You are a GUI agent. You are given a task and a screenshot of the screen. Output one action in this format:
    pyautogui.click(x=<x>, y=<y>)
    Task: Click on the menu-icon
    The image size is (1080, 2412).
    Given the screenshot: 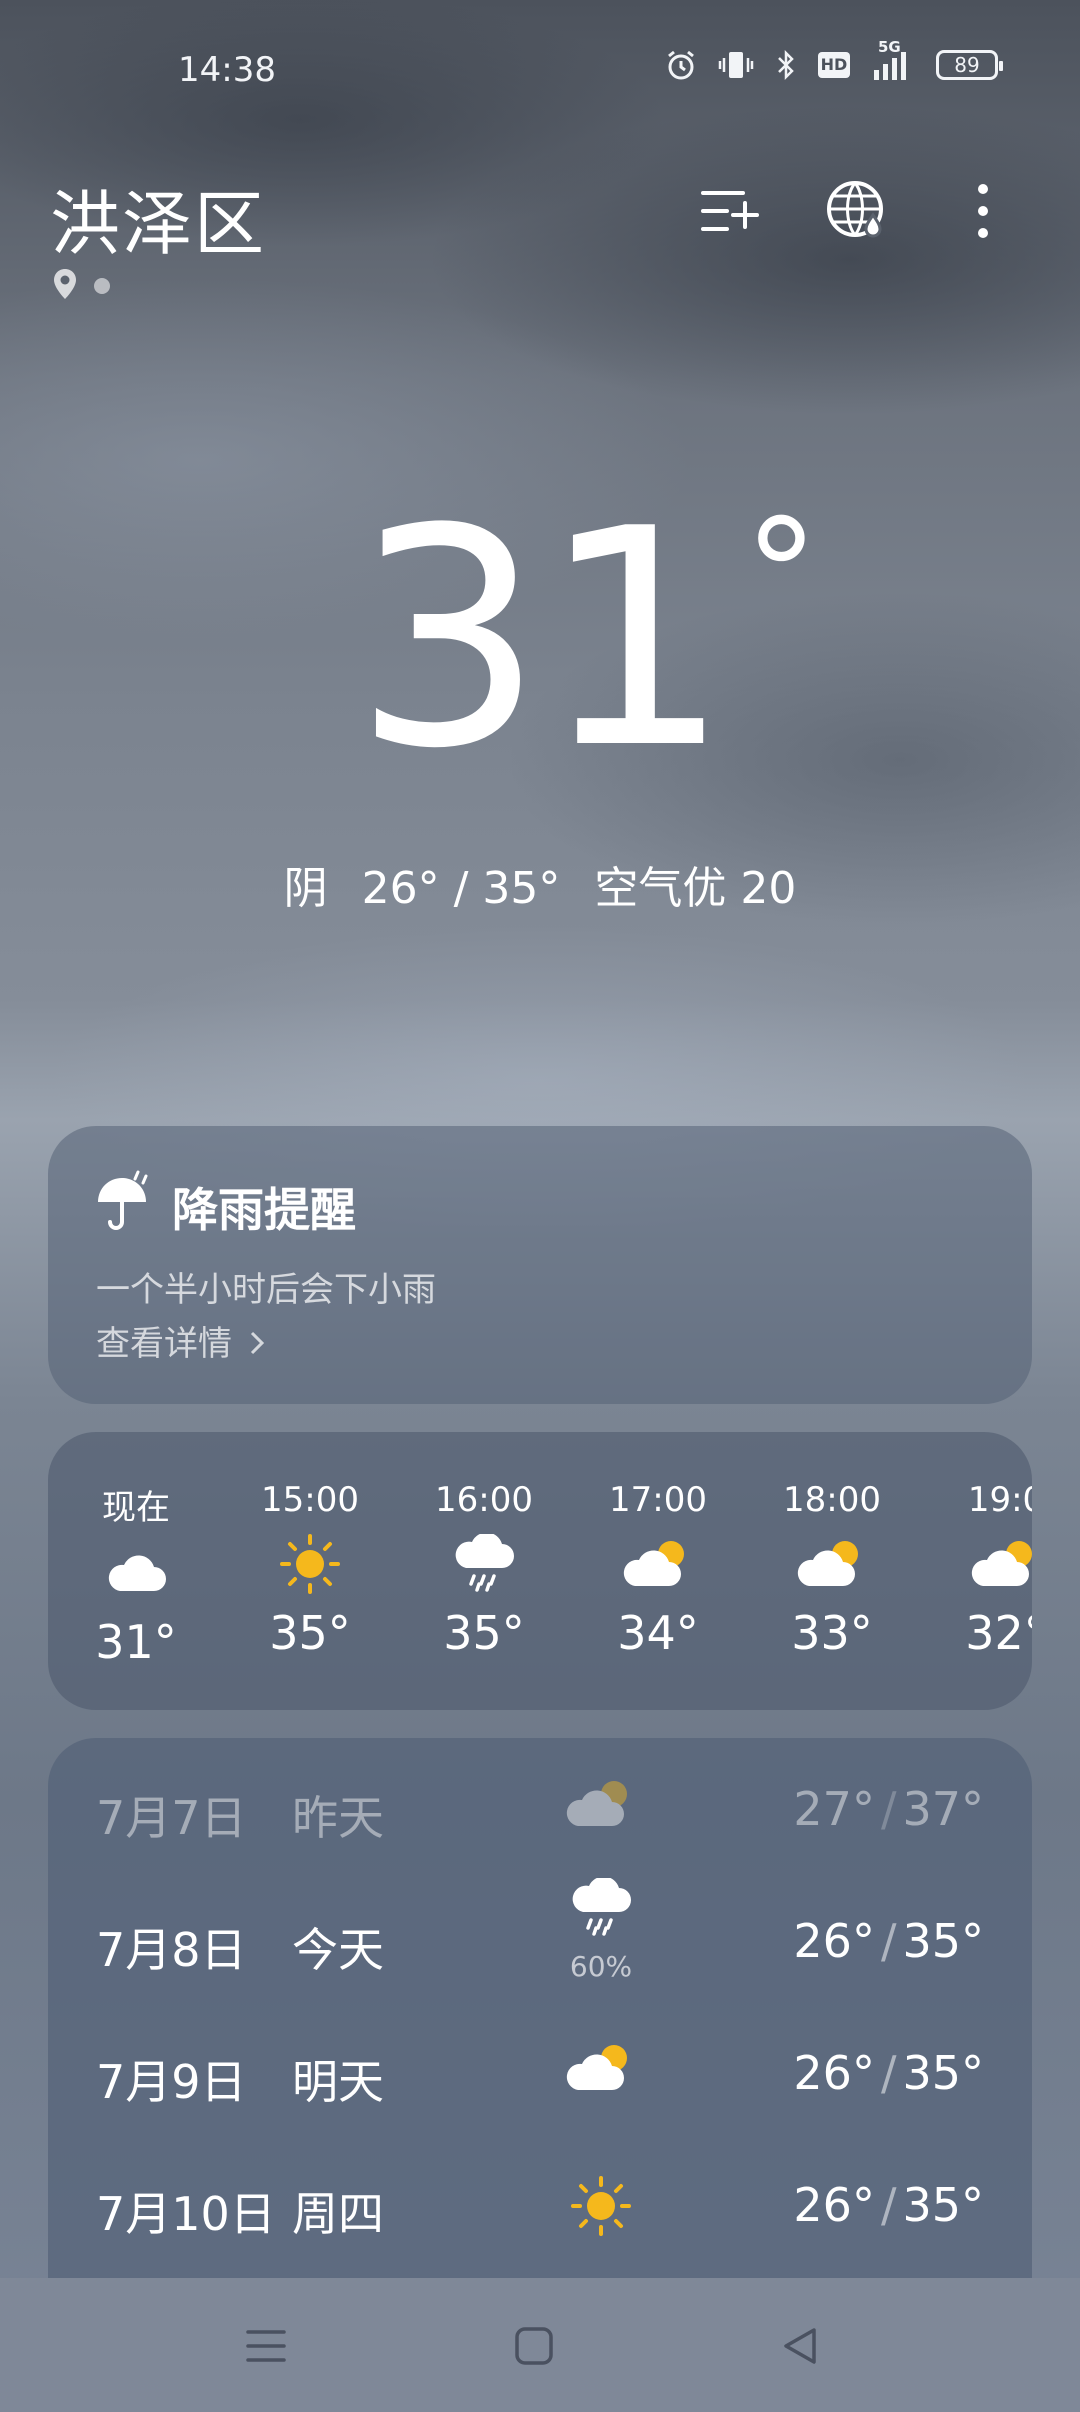 What is the action you would take?
    pyautogui.click(x=266, y=2348)
    